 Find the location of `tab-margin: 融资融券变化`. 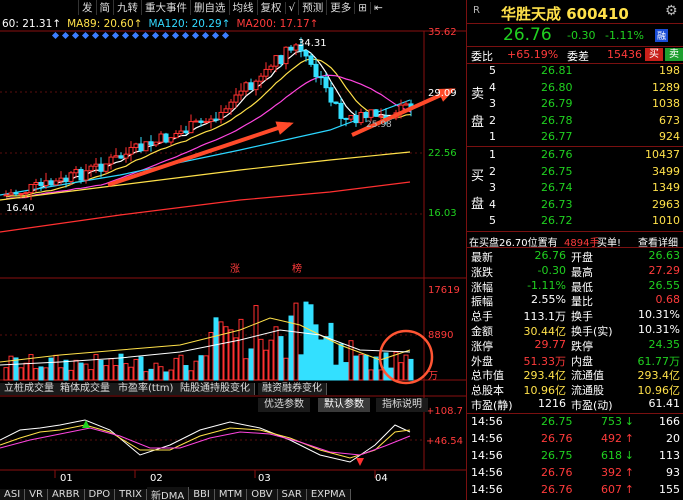

tab-margin: 融资融券变化 is located at coordinates (292, 389).